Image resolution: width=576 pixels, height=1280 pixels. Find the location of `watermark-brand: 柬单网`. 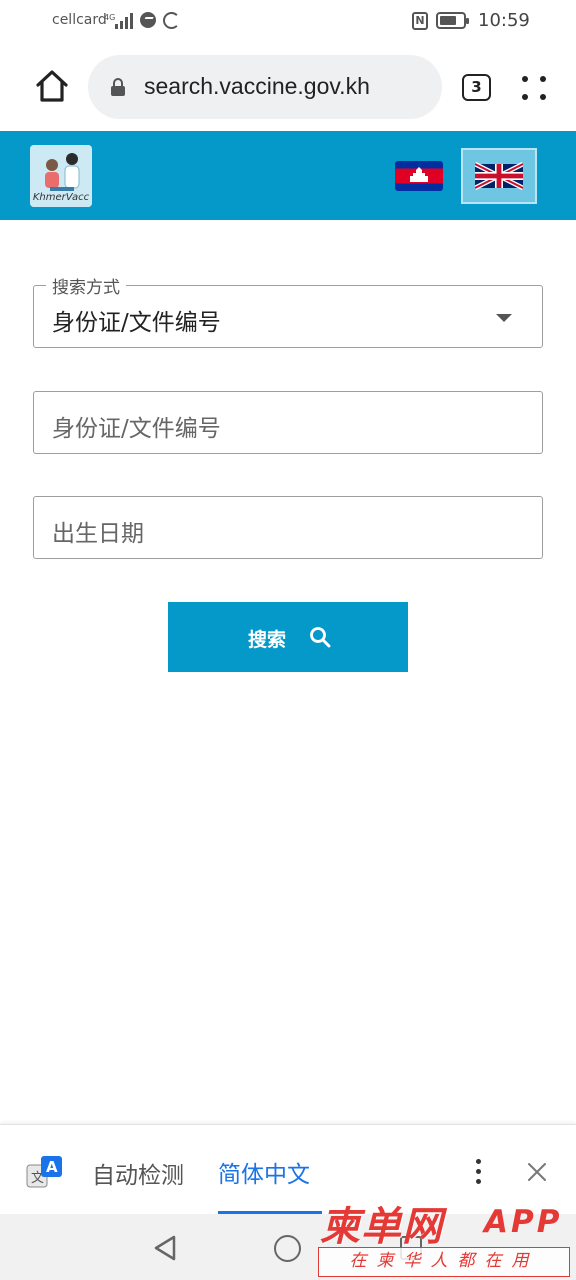

watermark-brand: 柬单网 is located at coordinates (381, 1227).